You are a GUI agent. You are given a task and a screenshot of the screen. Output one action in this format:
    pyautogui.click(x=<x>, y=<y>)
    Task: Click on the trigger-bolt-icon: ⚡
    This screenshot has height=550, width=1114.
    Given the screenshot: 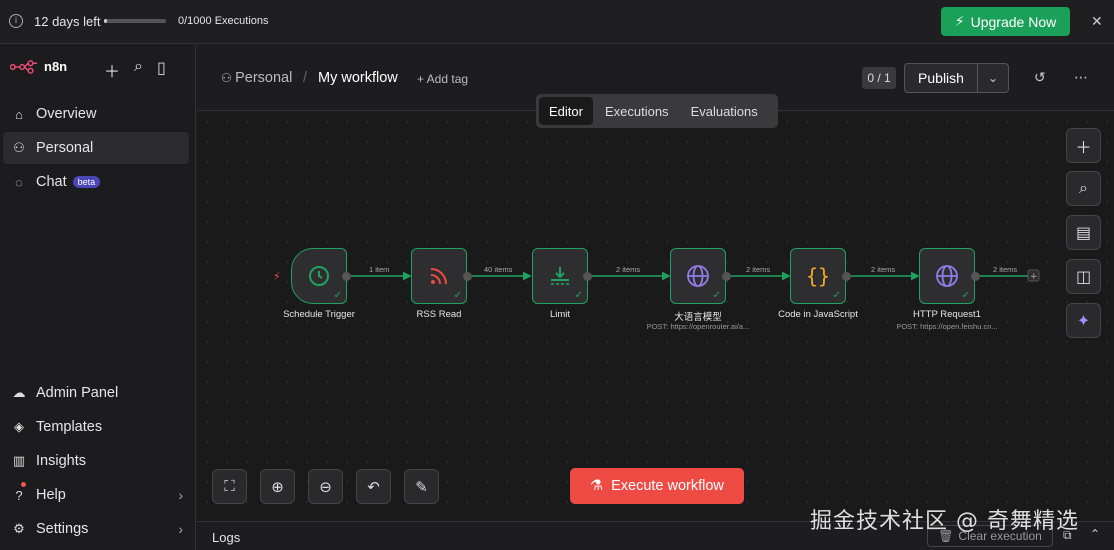 What is the action you would take?
    pyautogui.click(x=277, y=276)
    